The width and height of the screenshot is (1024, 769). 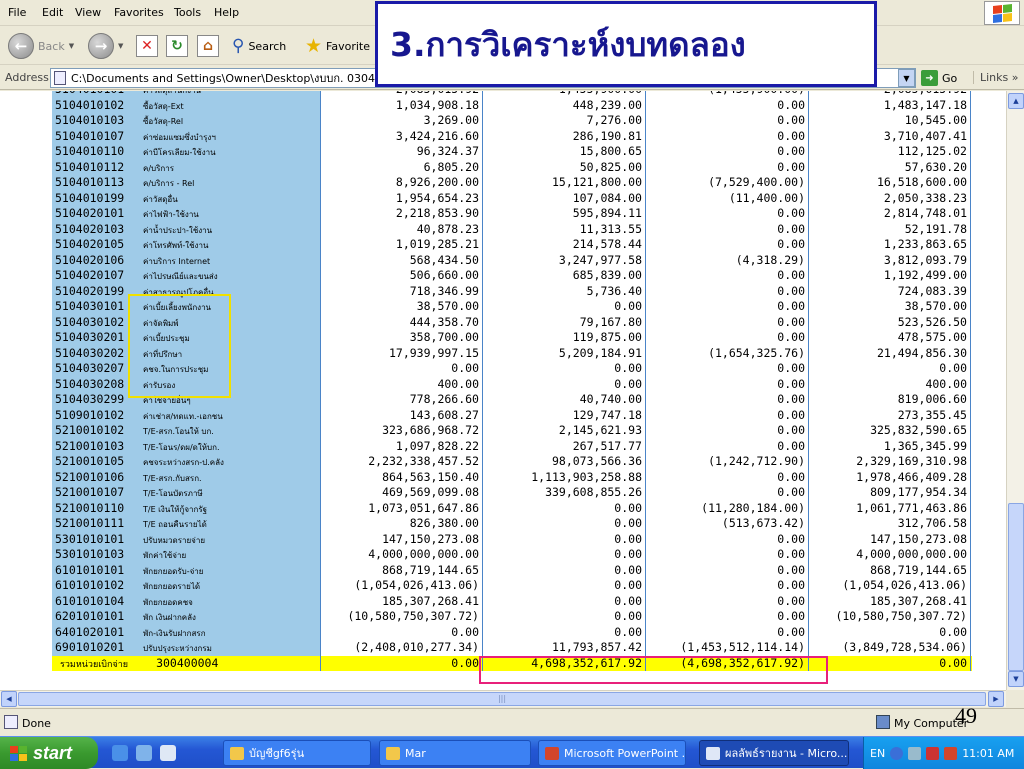 What do you see at coordinates (1002, 13) in the screenshot?
I see `windows-logo-icon` at bounding box center [1002, 13].